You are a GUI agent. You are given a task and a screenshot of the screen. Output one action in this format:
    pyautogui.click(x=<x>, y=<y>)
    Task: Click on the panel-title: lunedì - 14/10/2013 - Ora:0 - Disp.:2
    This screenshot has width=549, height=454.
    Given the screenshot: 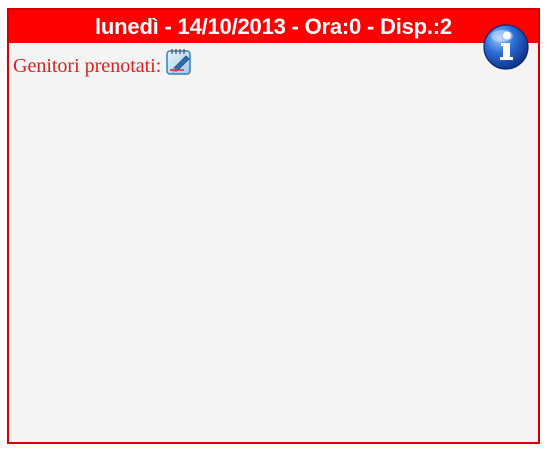 What is the action you would take?
    pyautogui.click(x=273, y=26)
    